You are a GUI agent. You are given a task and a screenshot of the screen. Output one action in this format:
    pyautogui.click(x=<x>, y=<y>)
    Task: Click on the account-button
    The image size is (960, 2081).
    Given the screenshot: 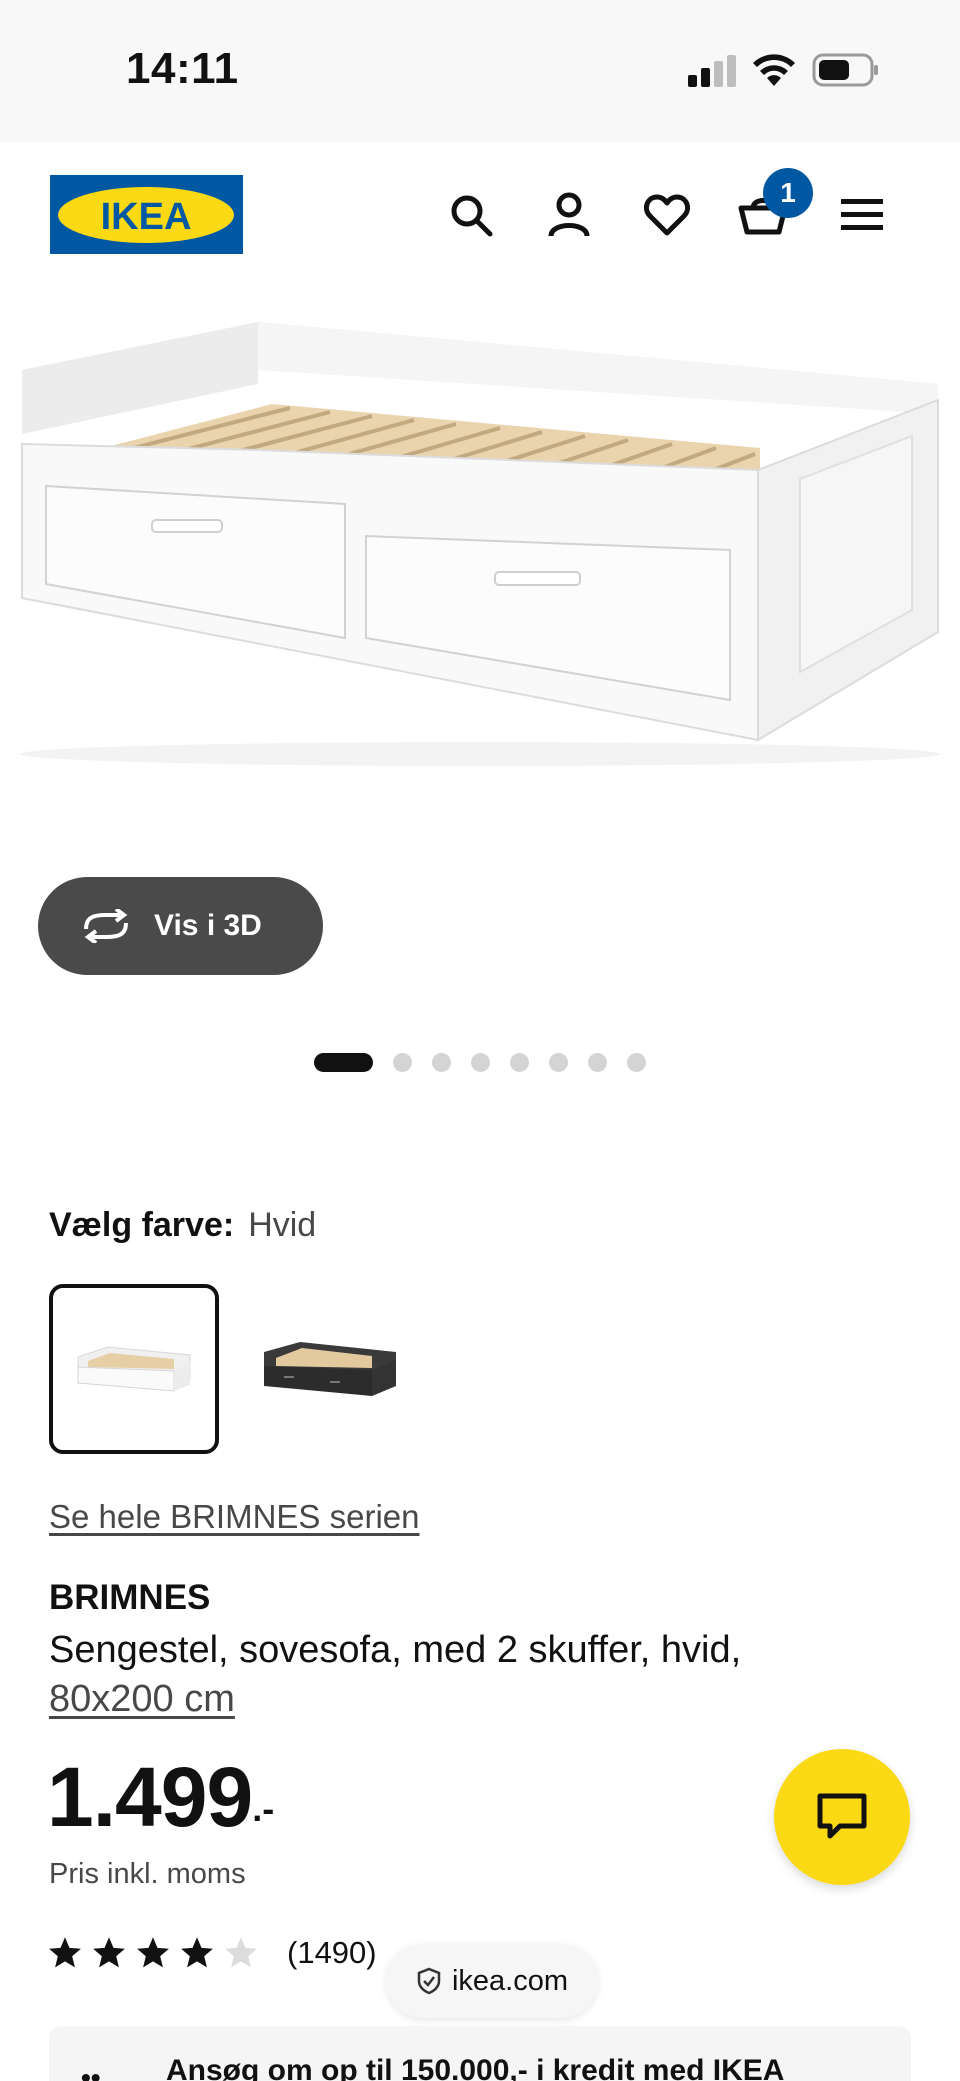 What is the action you would take?
    pyautogui.click(x=569, y=215)
    